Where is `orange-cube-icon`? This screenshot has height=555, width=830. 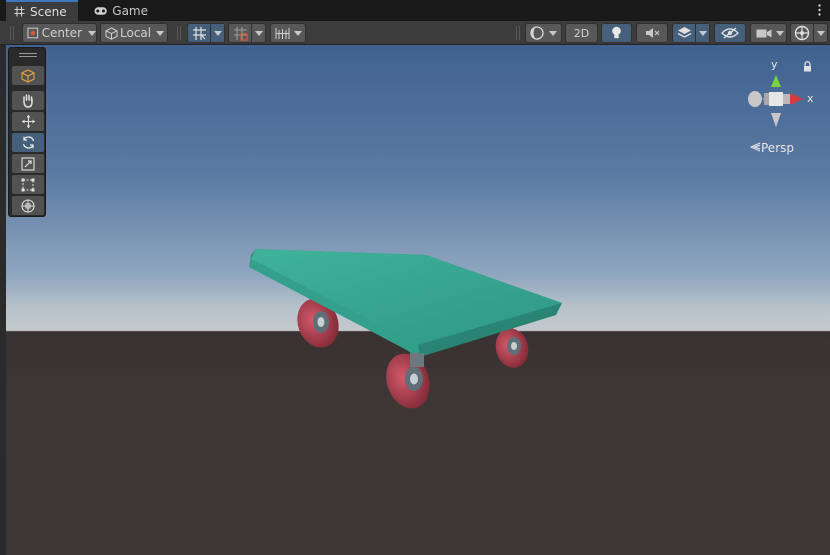 orange-cube-icon is located at coordinates (28, 75).